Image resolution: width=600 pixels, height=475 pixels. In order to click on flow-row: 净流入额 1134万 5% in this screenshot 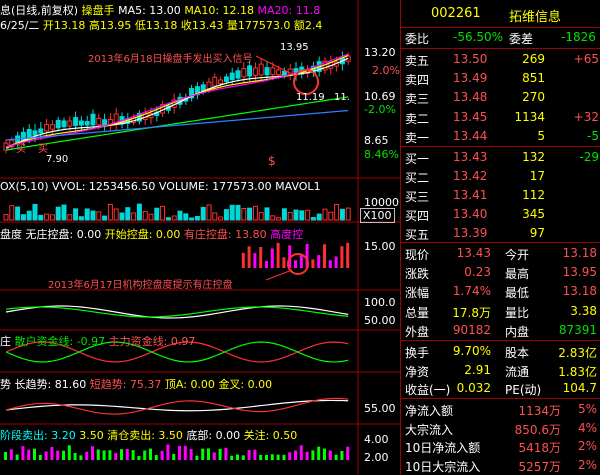, I will do `click(500, 409)`.